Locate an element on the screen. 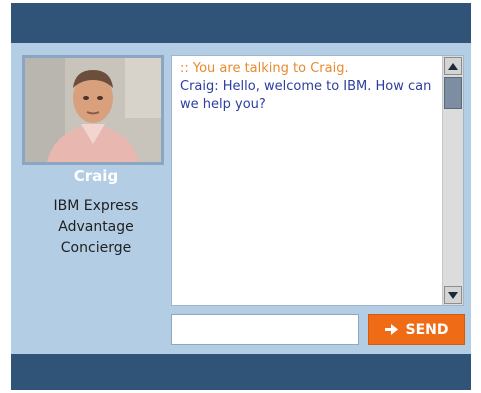 The image size is (481, 393). header-bar is located at coordinates (241, 23).